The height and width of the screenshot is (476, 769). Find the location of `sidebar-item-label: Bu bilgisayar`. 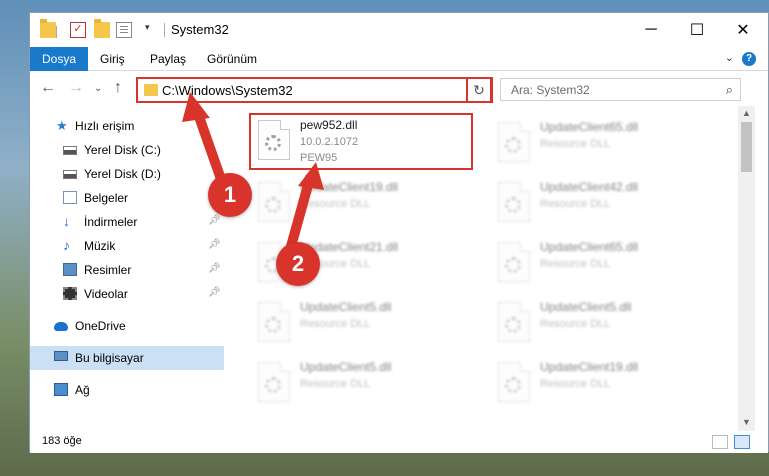

sidebar-item-label: Bu bilgisayar is located at coordinates (109, 358).